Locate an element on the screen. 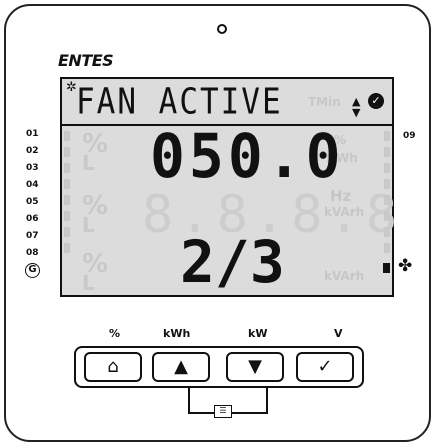 The image size is (437, 448). button-label-kwh: kWh is located at coordinates (177, 333).